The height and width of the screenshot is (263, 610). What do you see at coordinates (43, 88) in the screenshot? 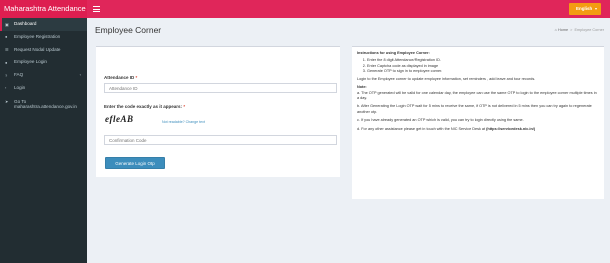
I see `sidebar-item-login: ‹ Login` at bounding box center [43, 88].